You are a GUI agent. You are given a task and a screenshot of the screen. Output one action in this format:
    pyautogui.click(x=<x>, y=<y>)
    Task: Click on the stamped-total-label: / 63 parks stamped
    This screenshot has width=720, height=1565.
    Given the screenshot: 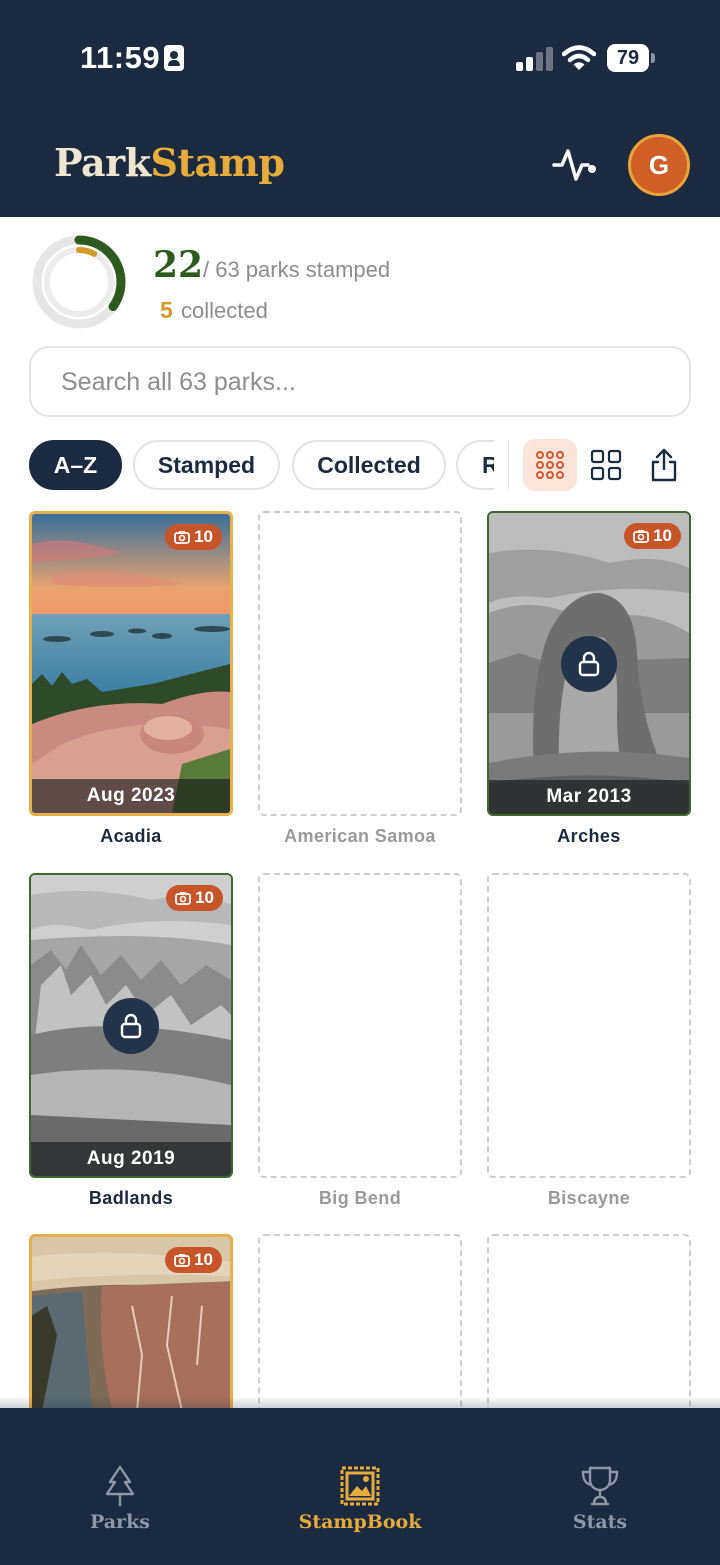 What is the action you would take?
    pyautogui.click(x=297, y=269)
    